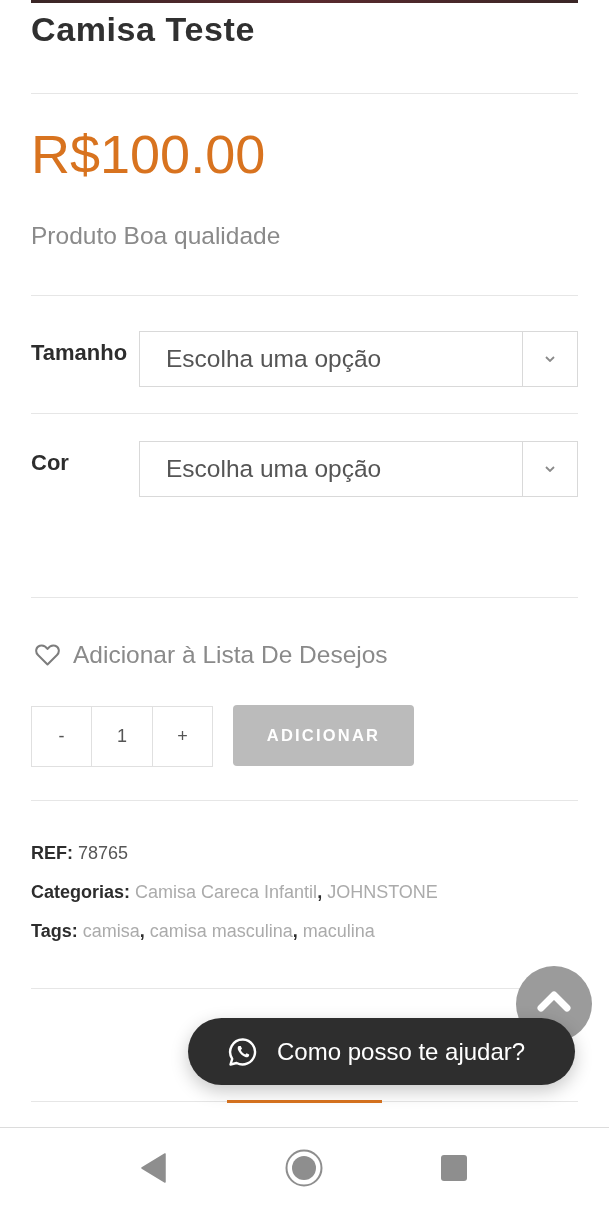  What do you see at coordinates (122, 736) in the screenshot?
I see `quantity-field: 1` at bounding box center [122, 736].